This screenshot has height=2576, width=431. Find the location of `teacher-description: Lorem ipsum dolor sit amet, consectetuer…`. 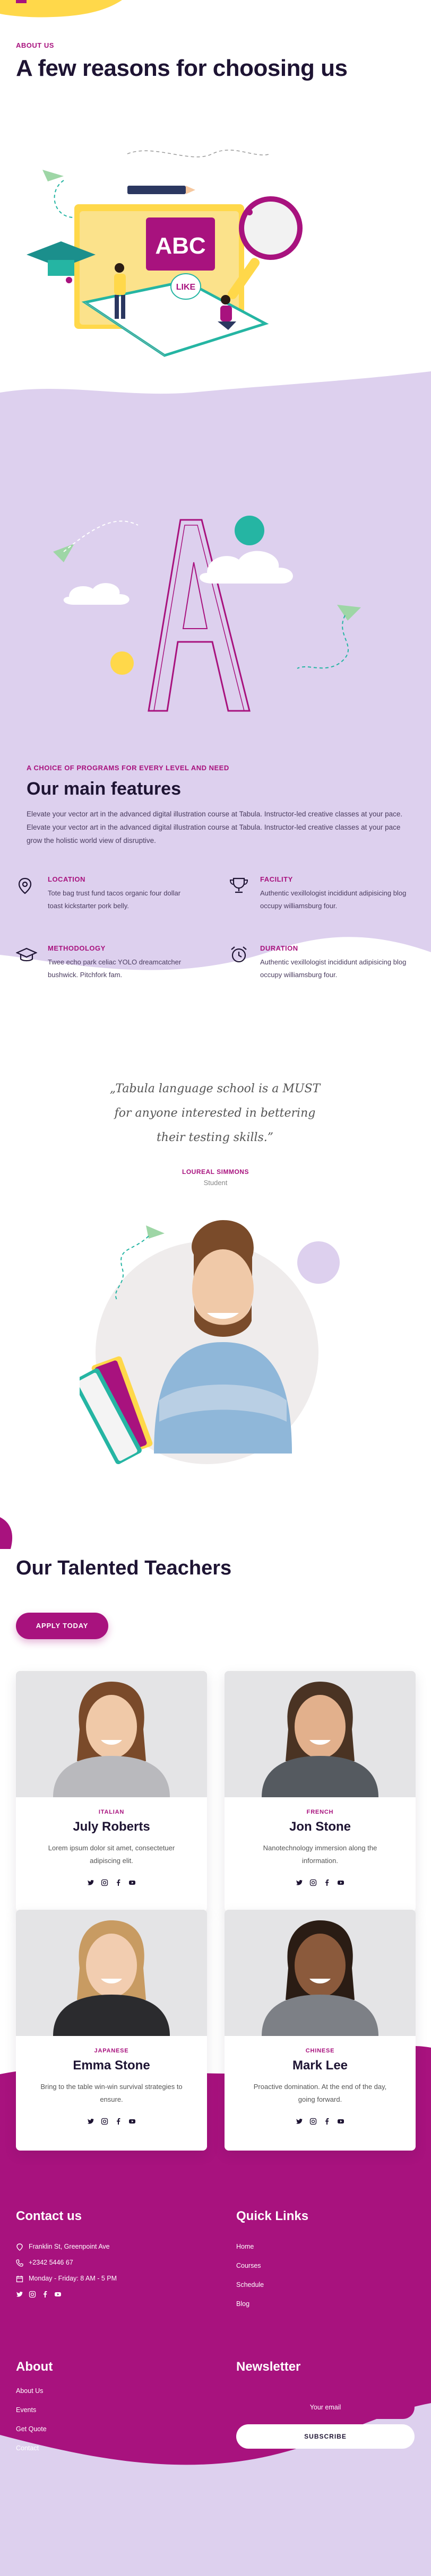

teacher-description: Lorem ipsum dolor sit amet, consectetuer… is located at coordinates (112, 1855).